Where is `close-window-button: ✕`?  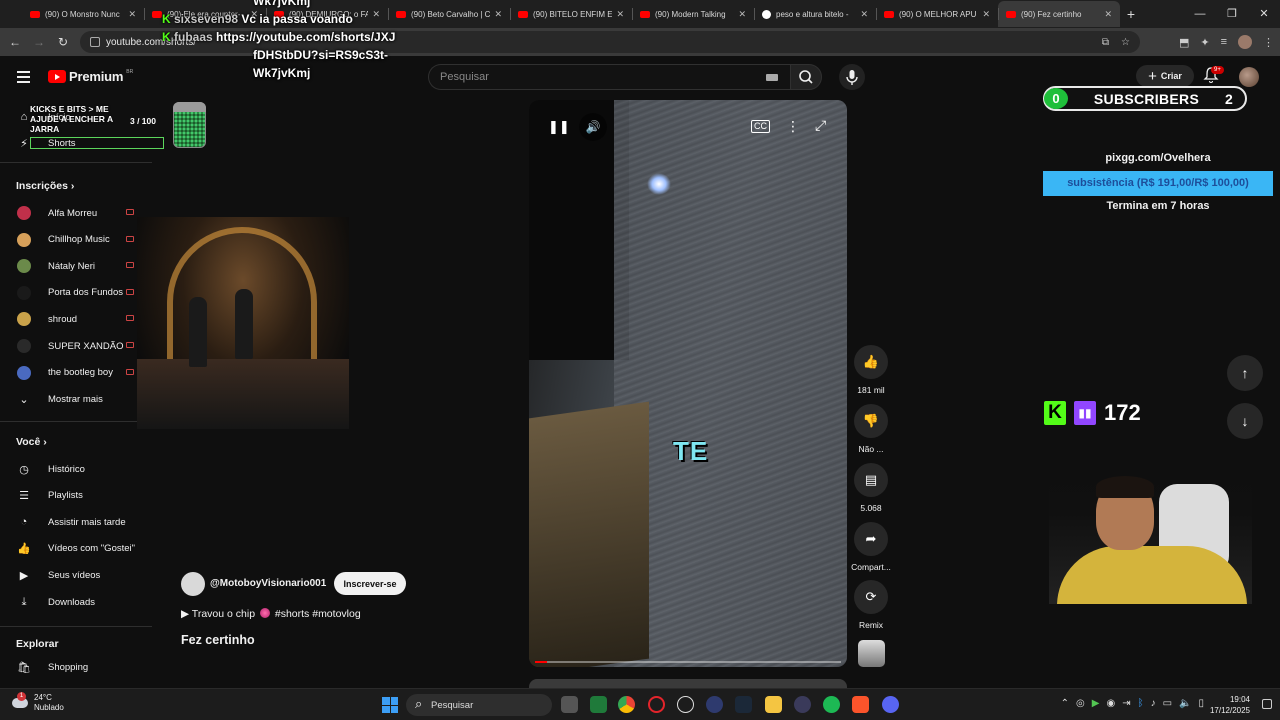 close-window-button: ✕ is located at coordinates (1264, 14).